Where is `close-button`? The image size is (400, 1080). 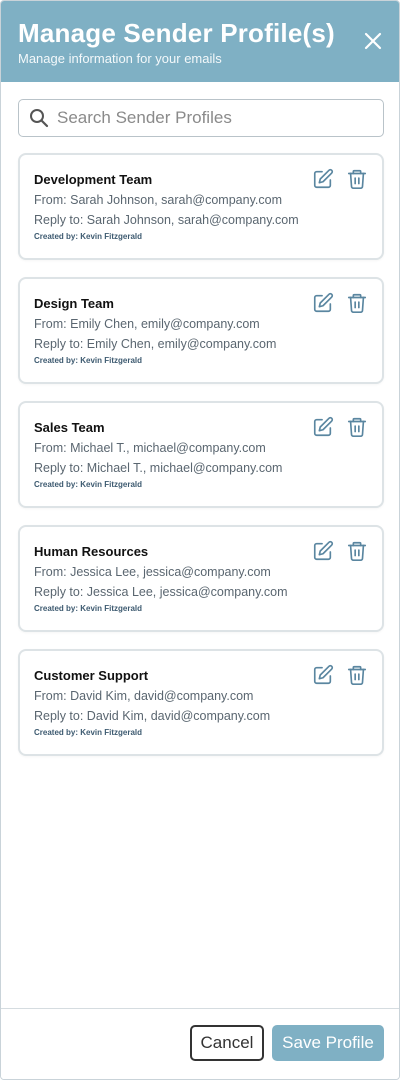
close-button is located at coordinates (373, 41).